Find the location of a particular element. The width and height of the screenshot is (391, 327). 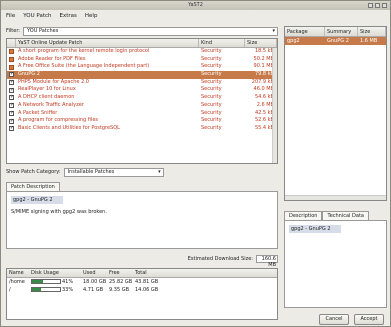

patch-name: A program for compressing files is located at coordinates (58, 120).